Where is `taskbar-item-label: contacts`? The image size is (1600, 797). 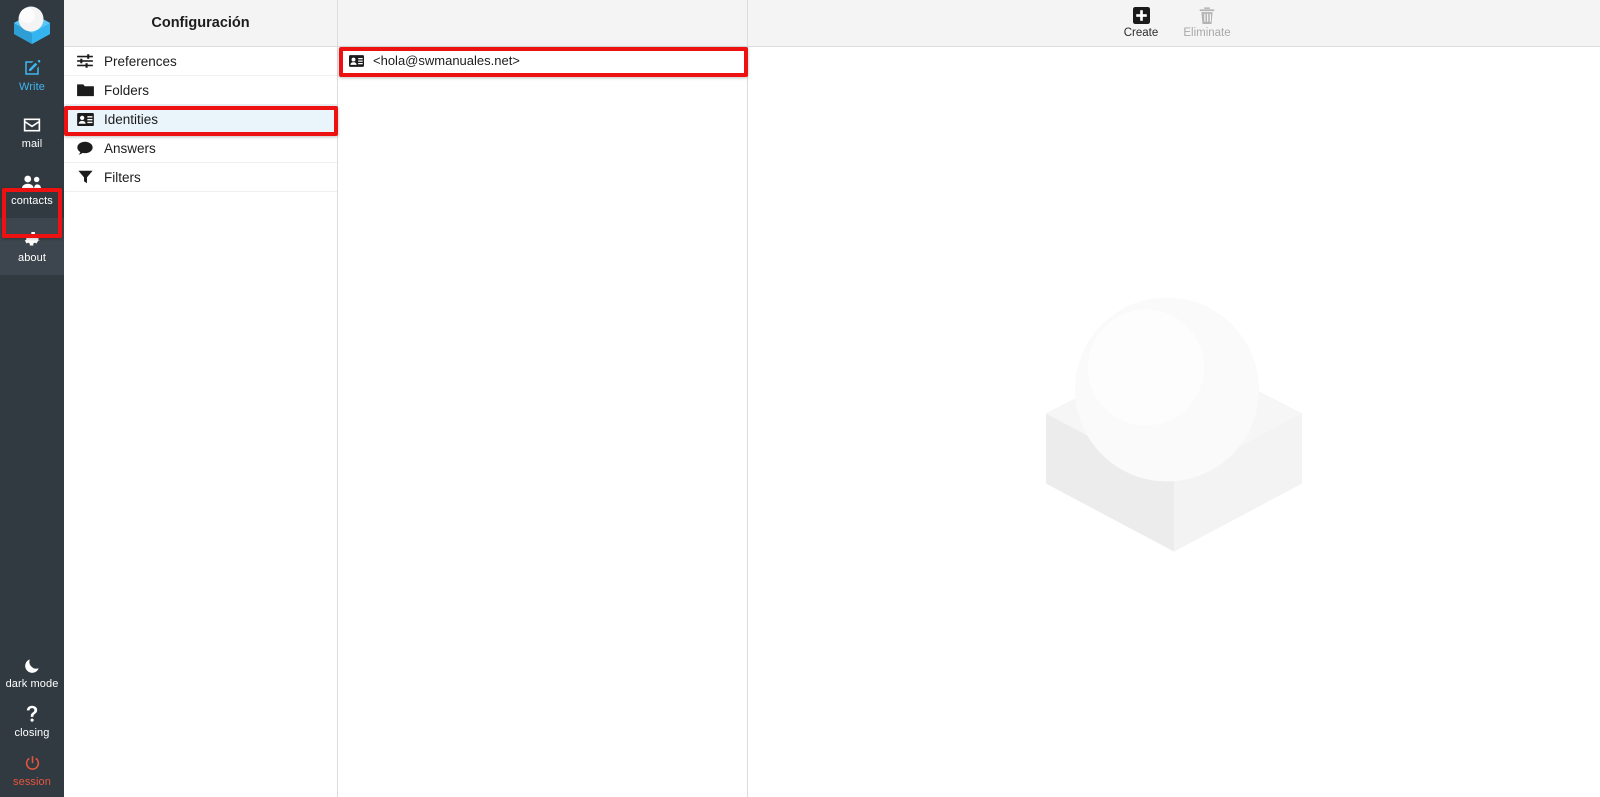 taskbar-item-label: contacts is located at coordinates (32, 201).